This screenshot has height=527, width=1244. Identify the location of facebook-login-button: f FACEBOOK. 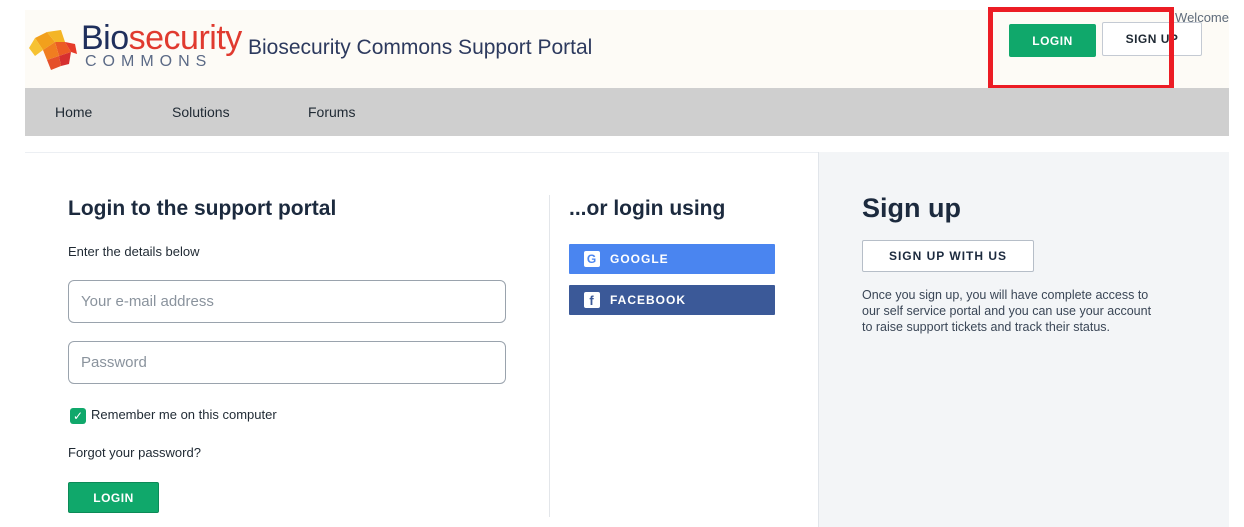
(672, 300).